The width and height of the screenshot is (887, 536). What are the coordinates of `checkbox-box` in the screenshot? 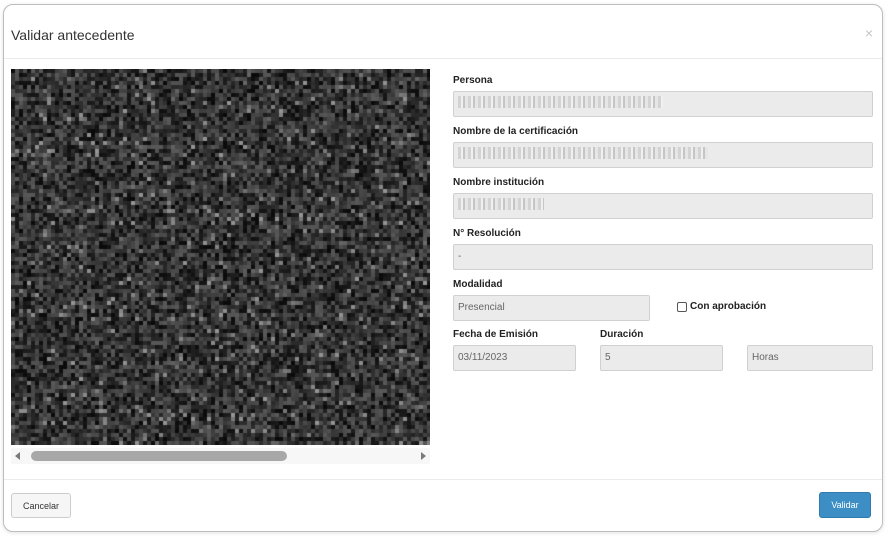 It's located at (682, 307).